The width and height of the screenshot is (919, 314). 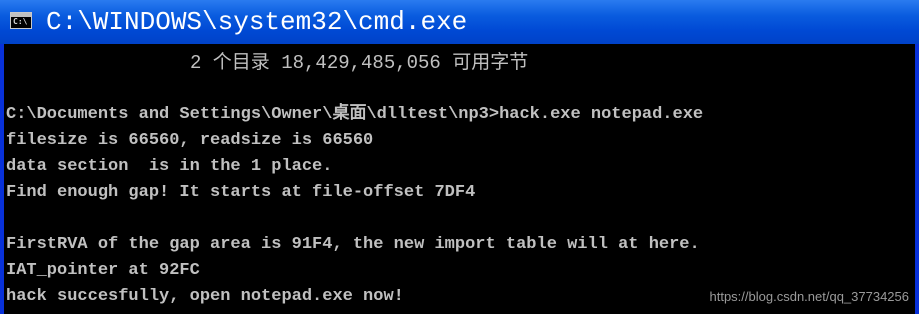 I want to click on watermark: https://blog.csdn.net/qq_37734256, so click(x=809, y=296).